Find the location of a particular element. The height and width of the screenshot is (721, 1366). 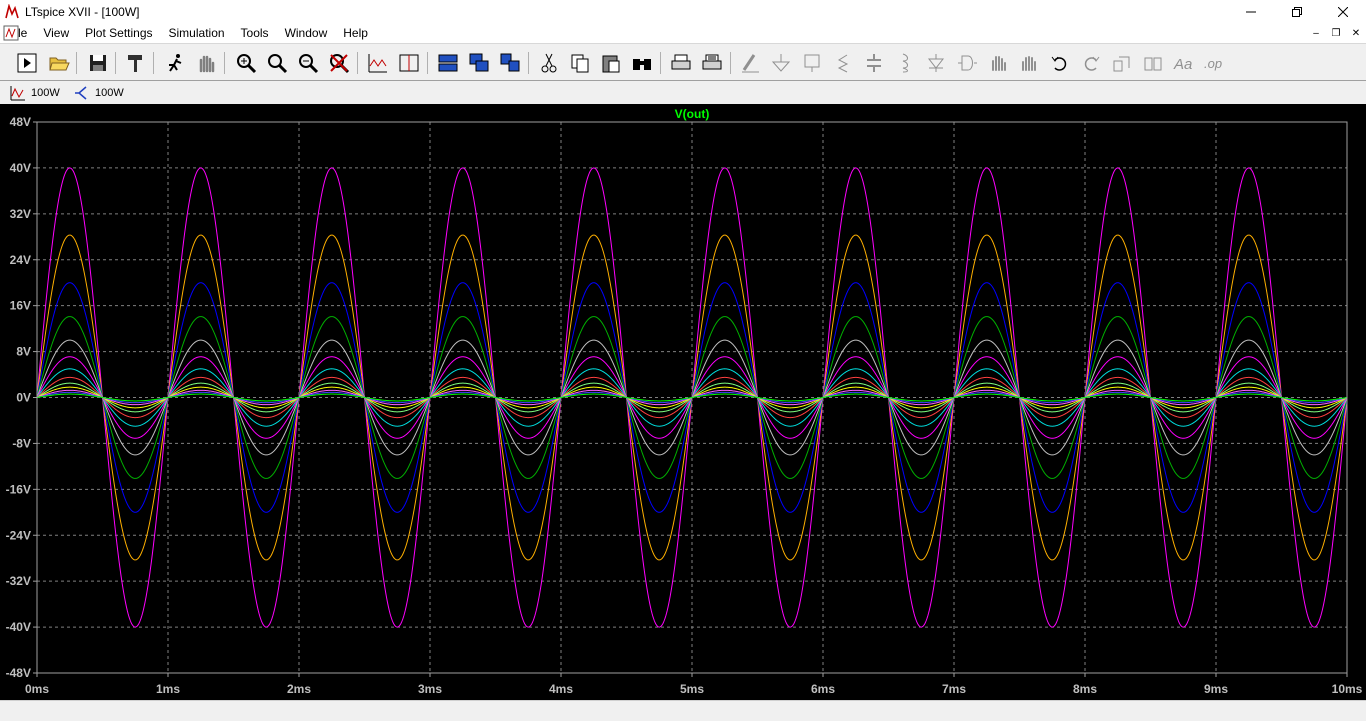

print-button is located at coordinates (681, 63).